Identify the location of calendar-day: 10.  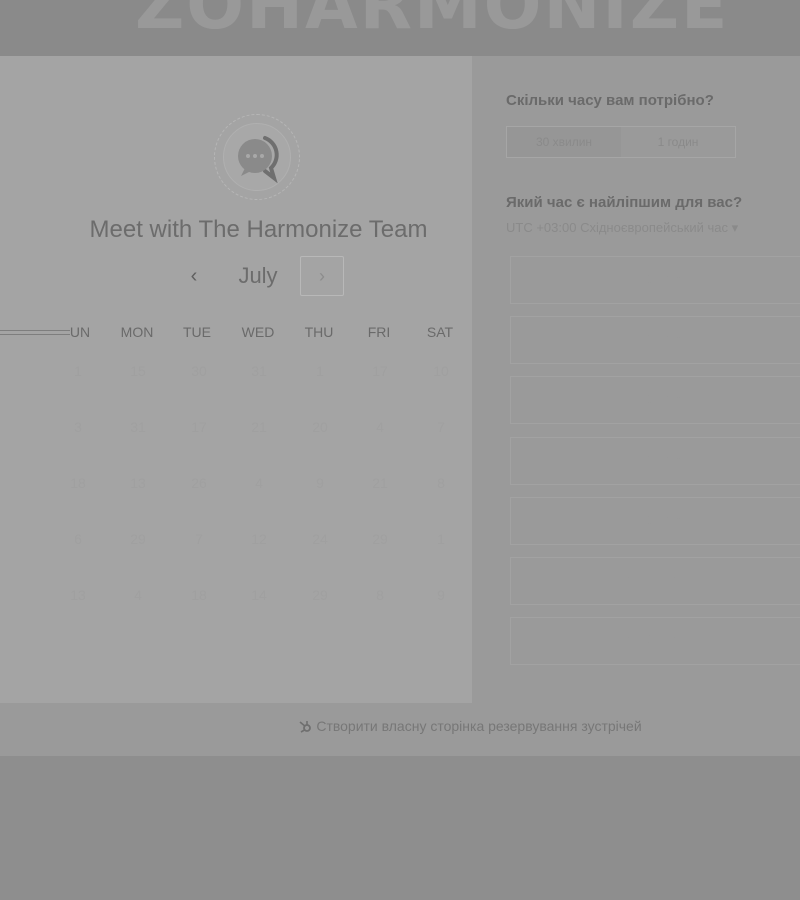
(441, 371).